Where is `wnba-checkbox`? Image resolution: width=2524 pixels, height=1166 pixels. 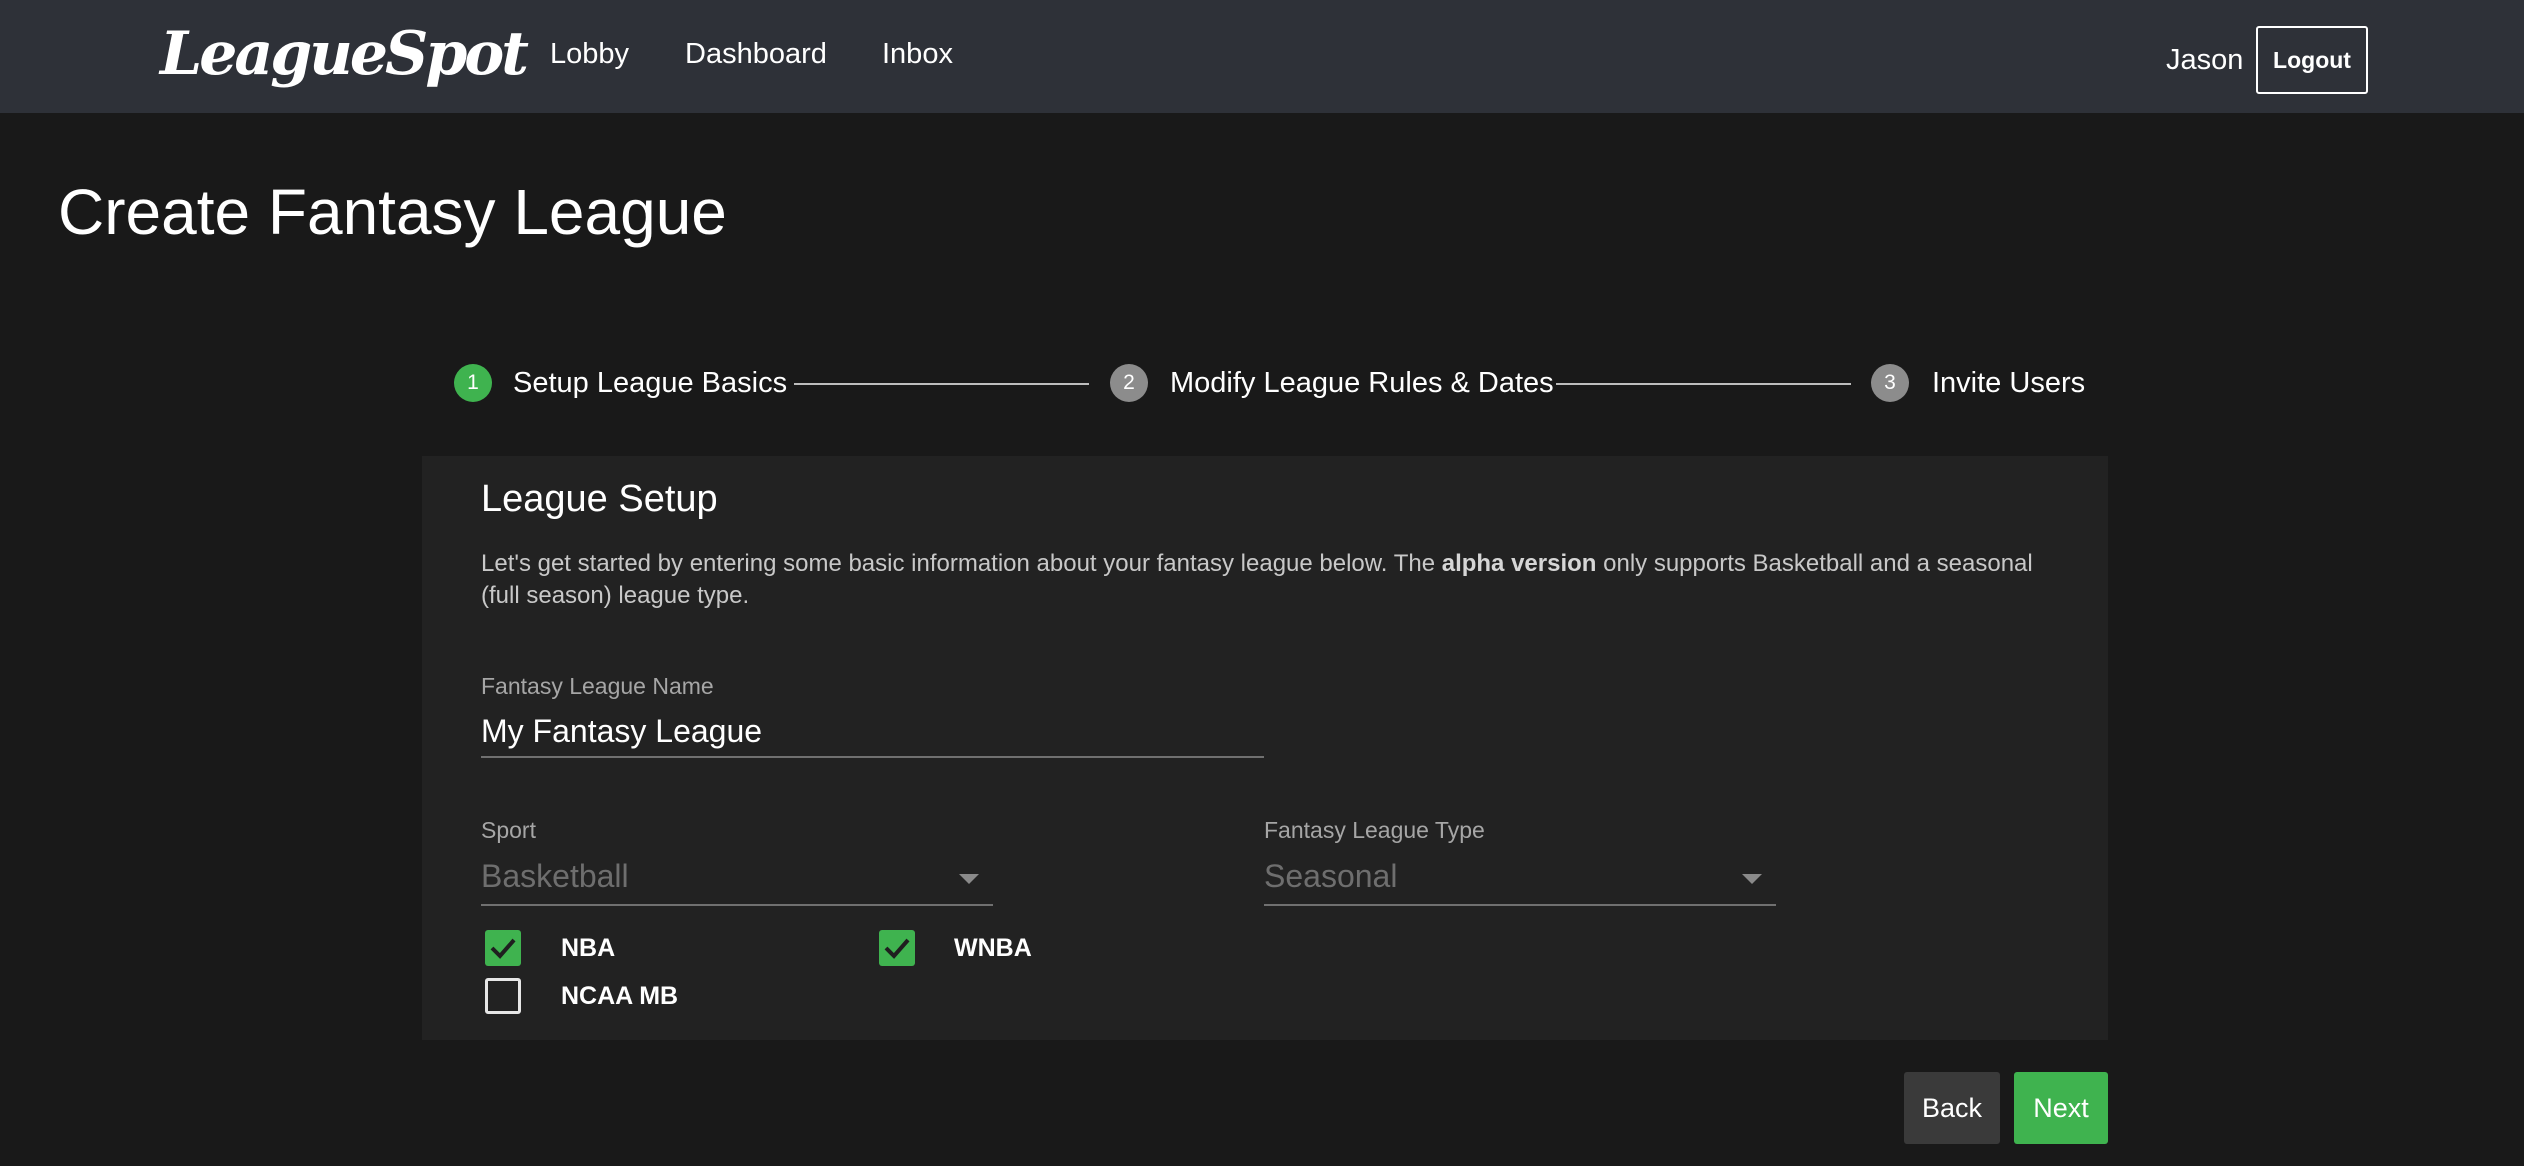
wnba-checkbox is located at coordinates (897, 948).